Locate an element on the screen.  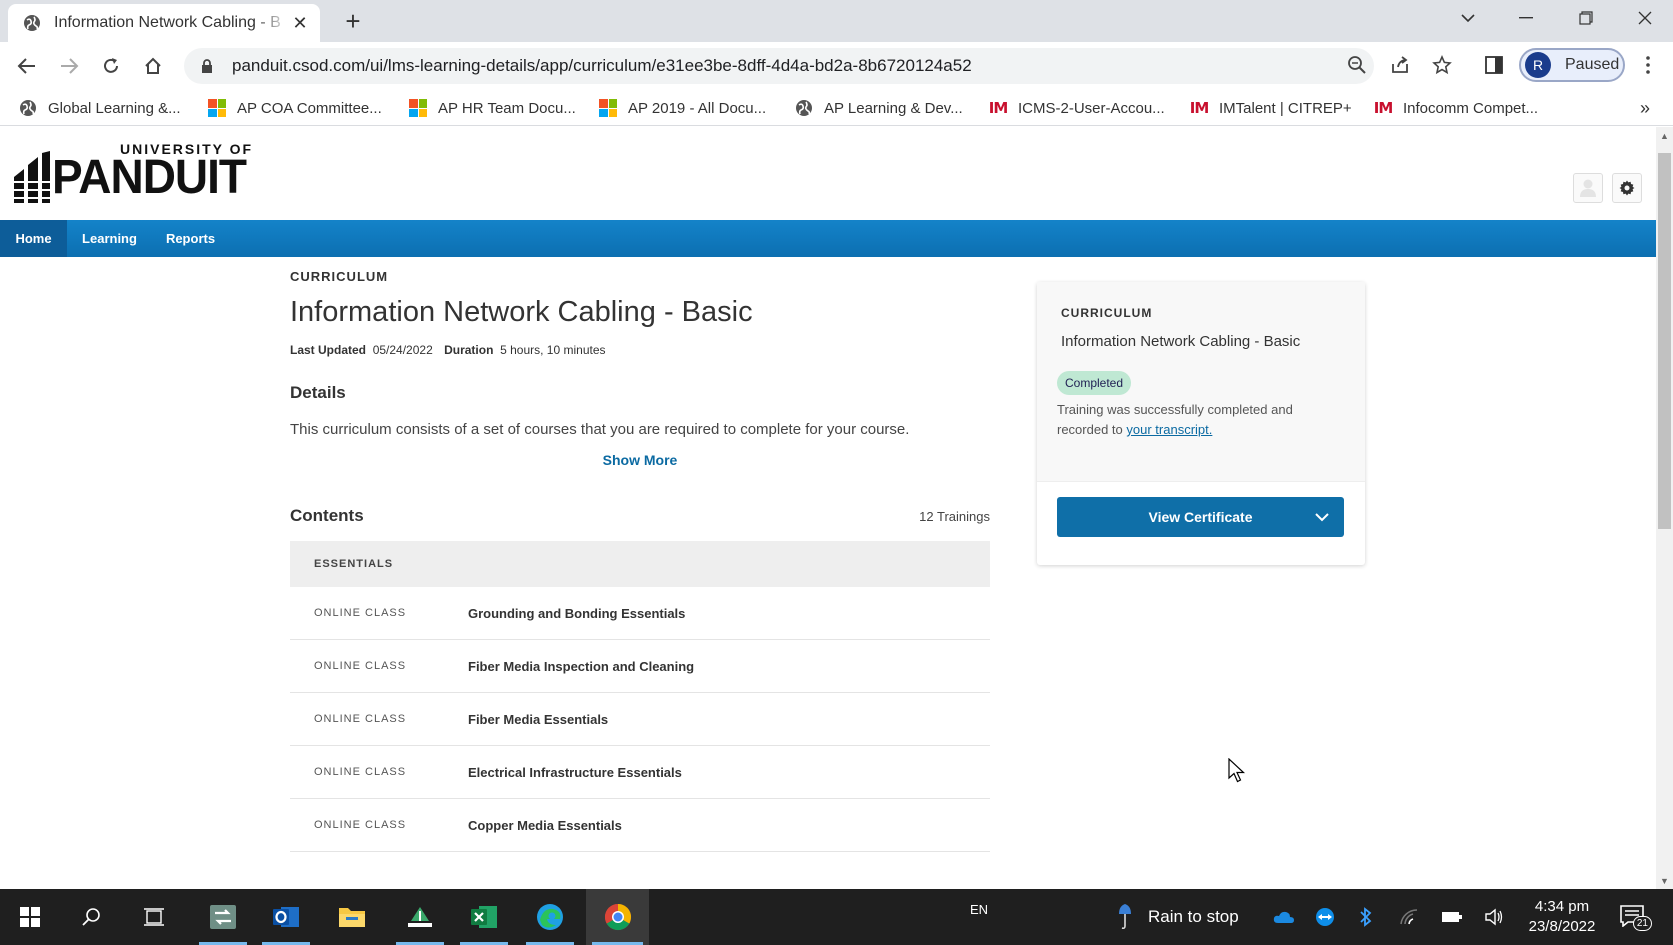
battery-icon is located at coordinates (1452, 917).